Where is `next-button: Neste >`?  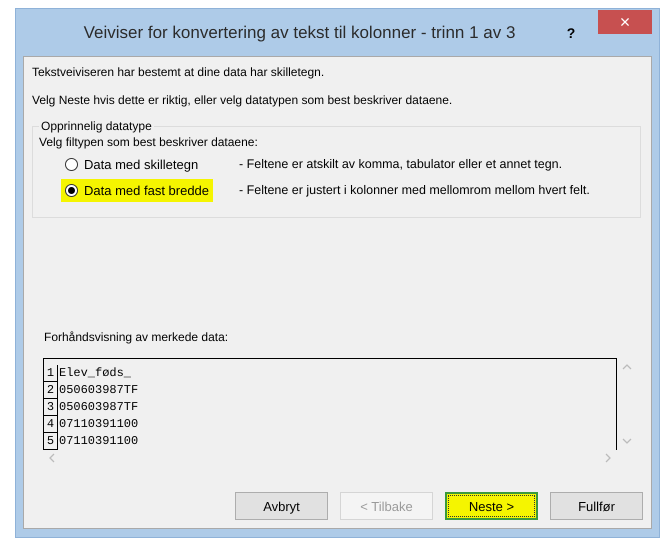 next-button: Neste > is located at coordinates (491, 506).